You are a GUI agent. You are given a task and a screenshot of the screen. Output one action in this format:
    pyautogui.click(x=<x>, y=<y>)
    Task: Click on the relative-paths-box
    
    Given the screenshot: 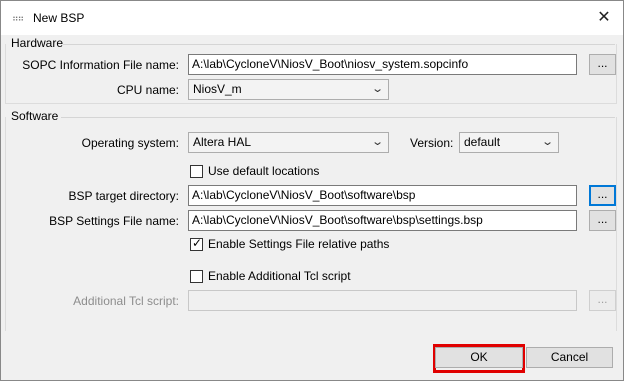 What is the action you would take?
    pyautogui.click(x=196, y=243)
    